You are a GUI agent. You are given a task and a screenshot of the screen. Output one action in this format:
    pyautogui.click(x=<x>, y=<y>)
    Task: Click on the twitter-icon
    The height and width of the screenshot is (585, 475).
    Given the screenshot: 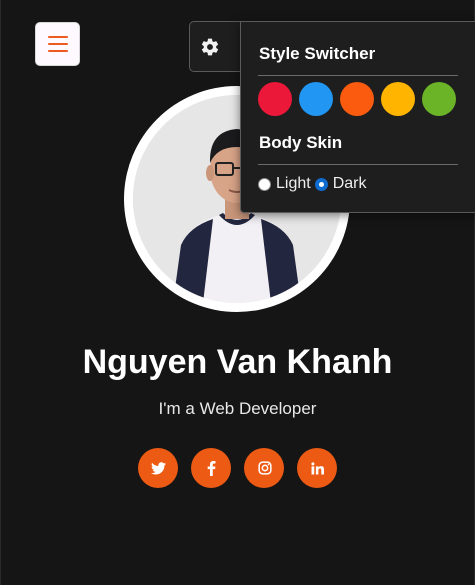 What is the action you would take?
    pyautogui.click(x=158, y=467)
    